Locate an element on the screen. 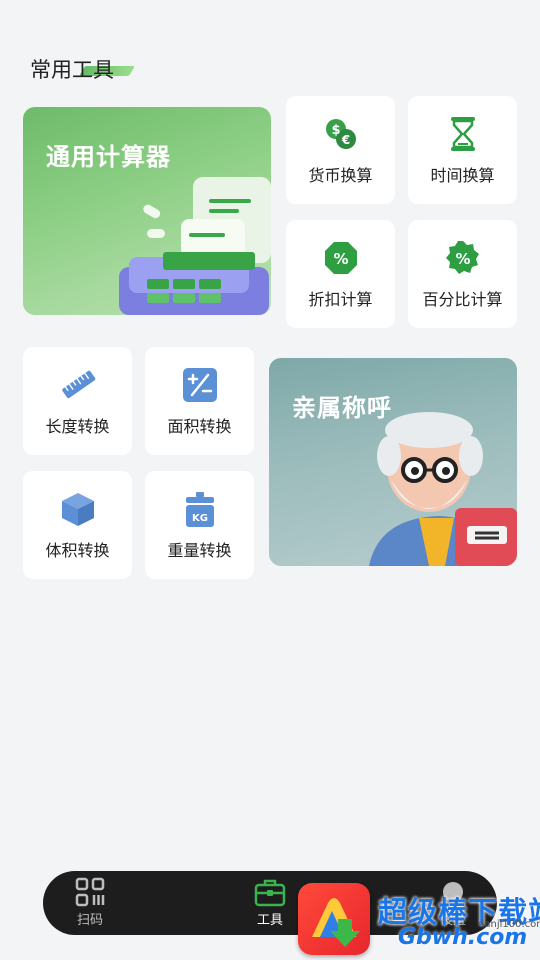 This screenshot has width=540, height=960. length-conversion-card: 长度转换 is located at coordinates (77, 401).